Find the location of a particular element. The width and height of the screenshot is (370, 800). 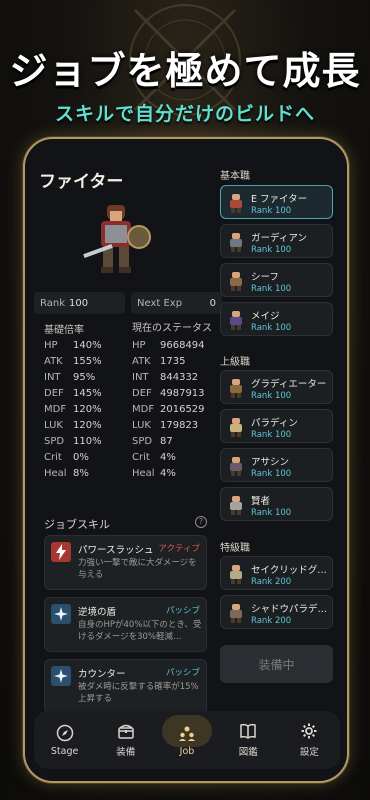

job-list-item: 賢者 Rank 100 is located at coordinates (276, 504).